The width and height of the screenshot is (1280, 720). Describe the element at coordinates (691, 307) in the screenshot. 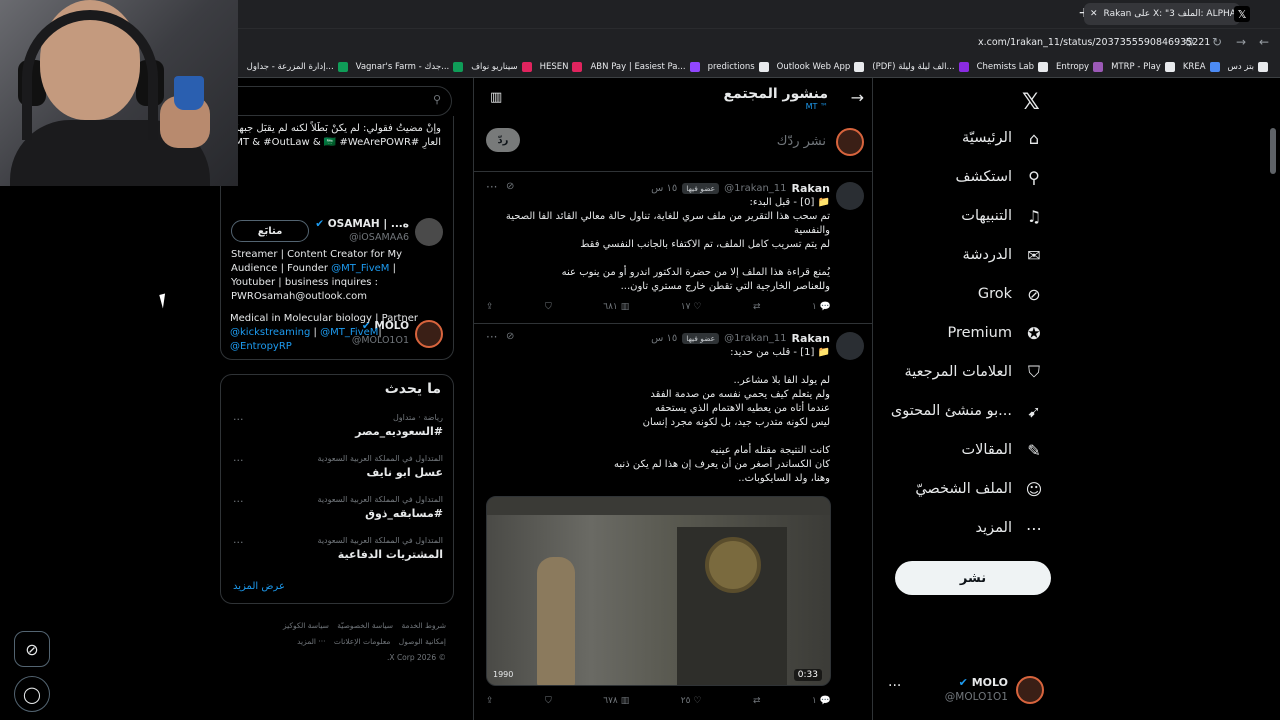

I see `like-action: ♡ ١٧` at that location.